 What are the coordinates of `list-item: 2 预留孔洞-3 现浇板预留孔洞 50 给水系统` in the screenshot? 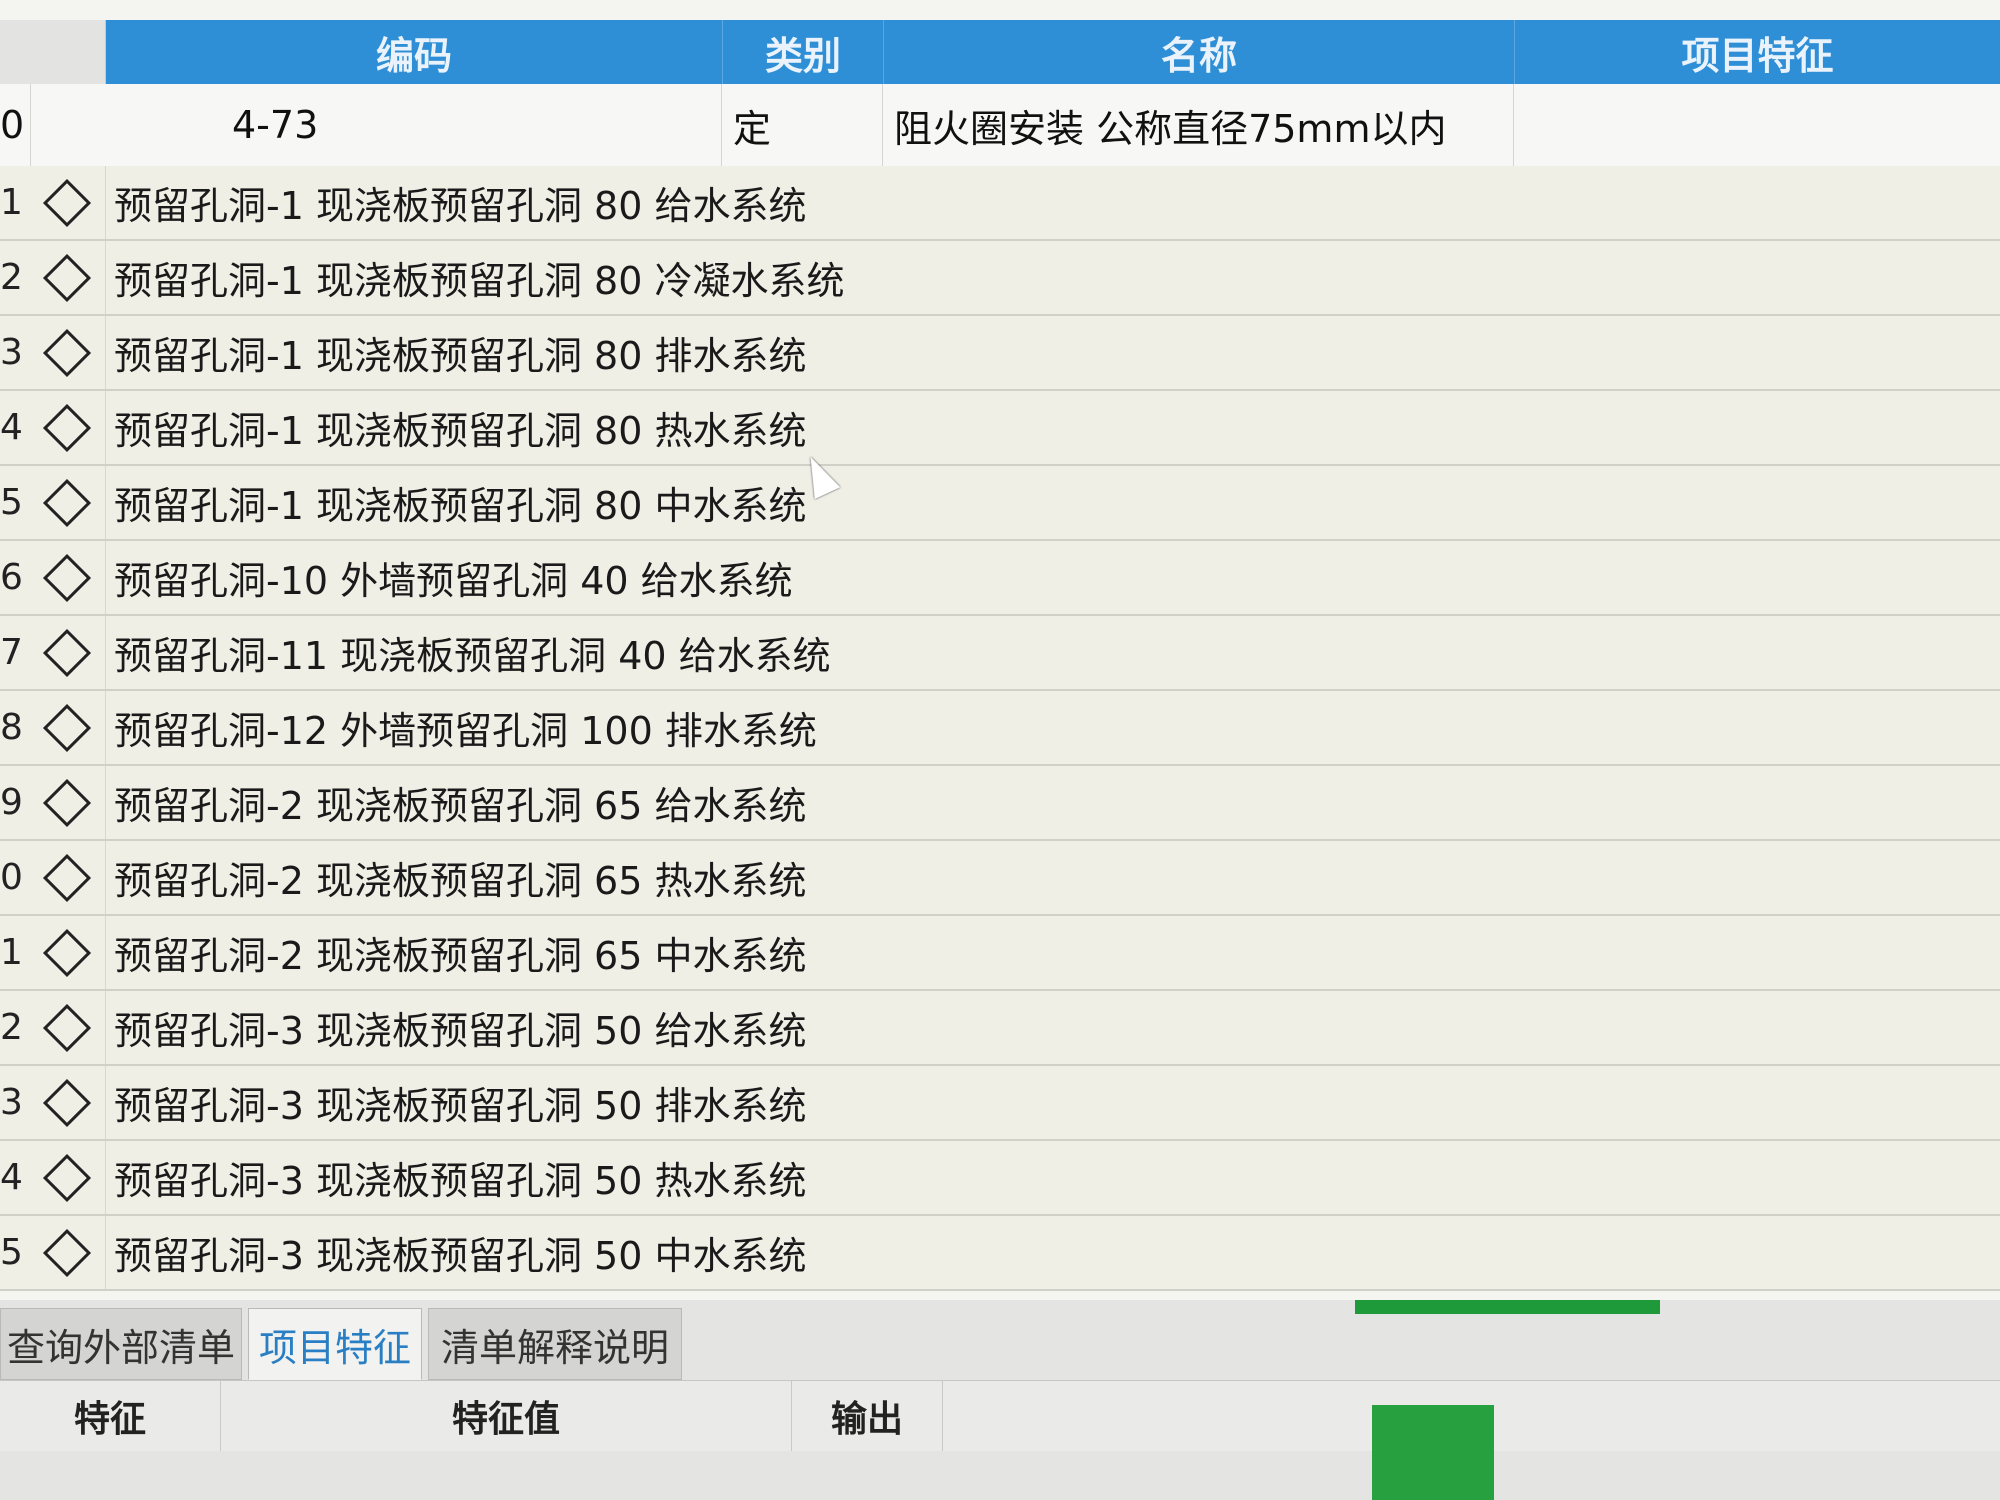 It's located at (1000, 1028).